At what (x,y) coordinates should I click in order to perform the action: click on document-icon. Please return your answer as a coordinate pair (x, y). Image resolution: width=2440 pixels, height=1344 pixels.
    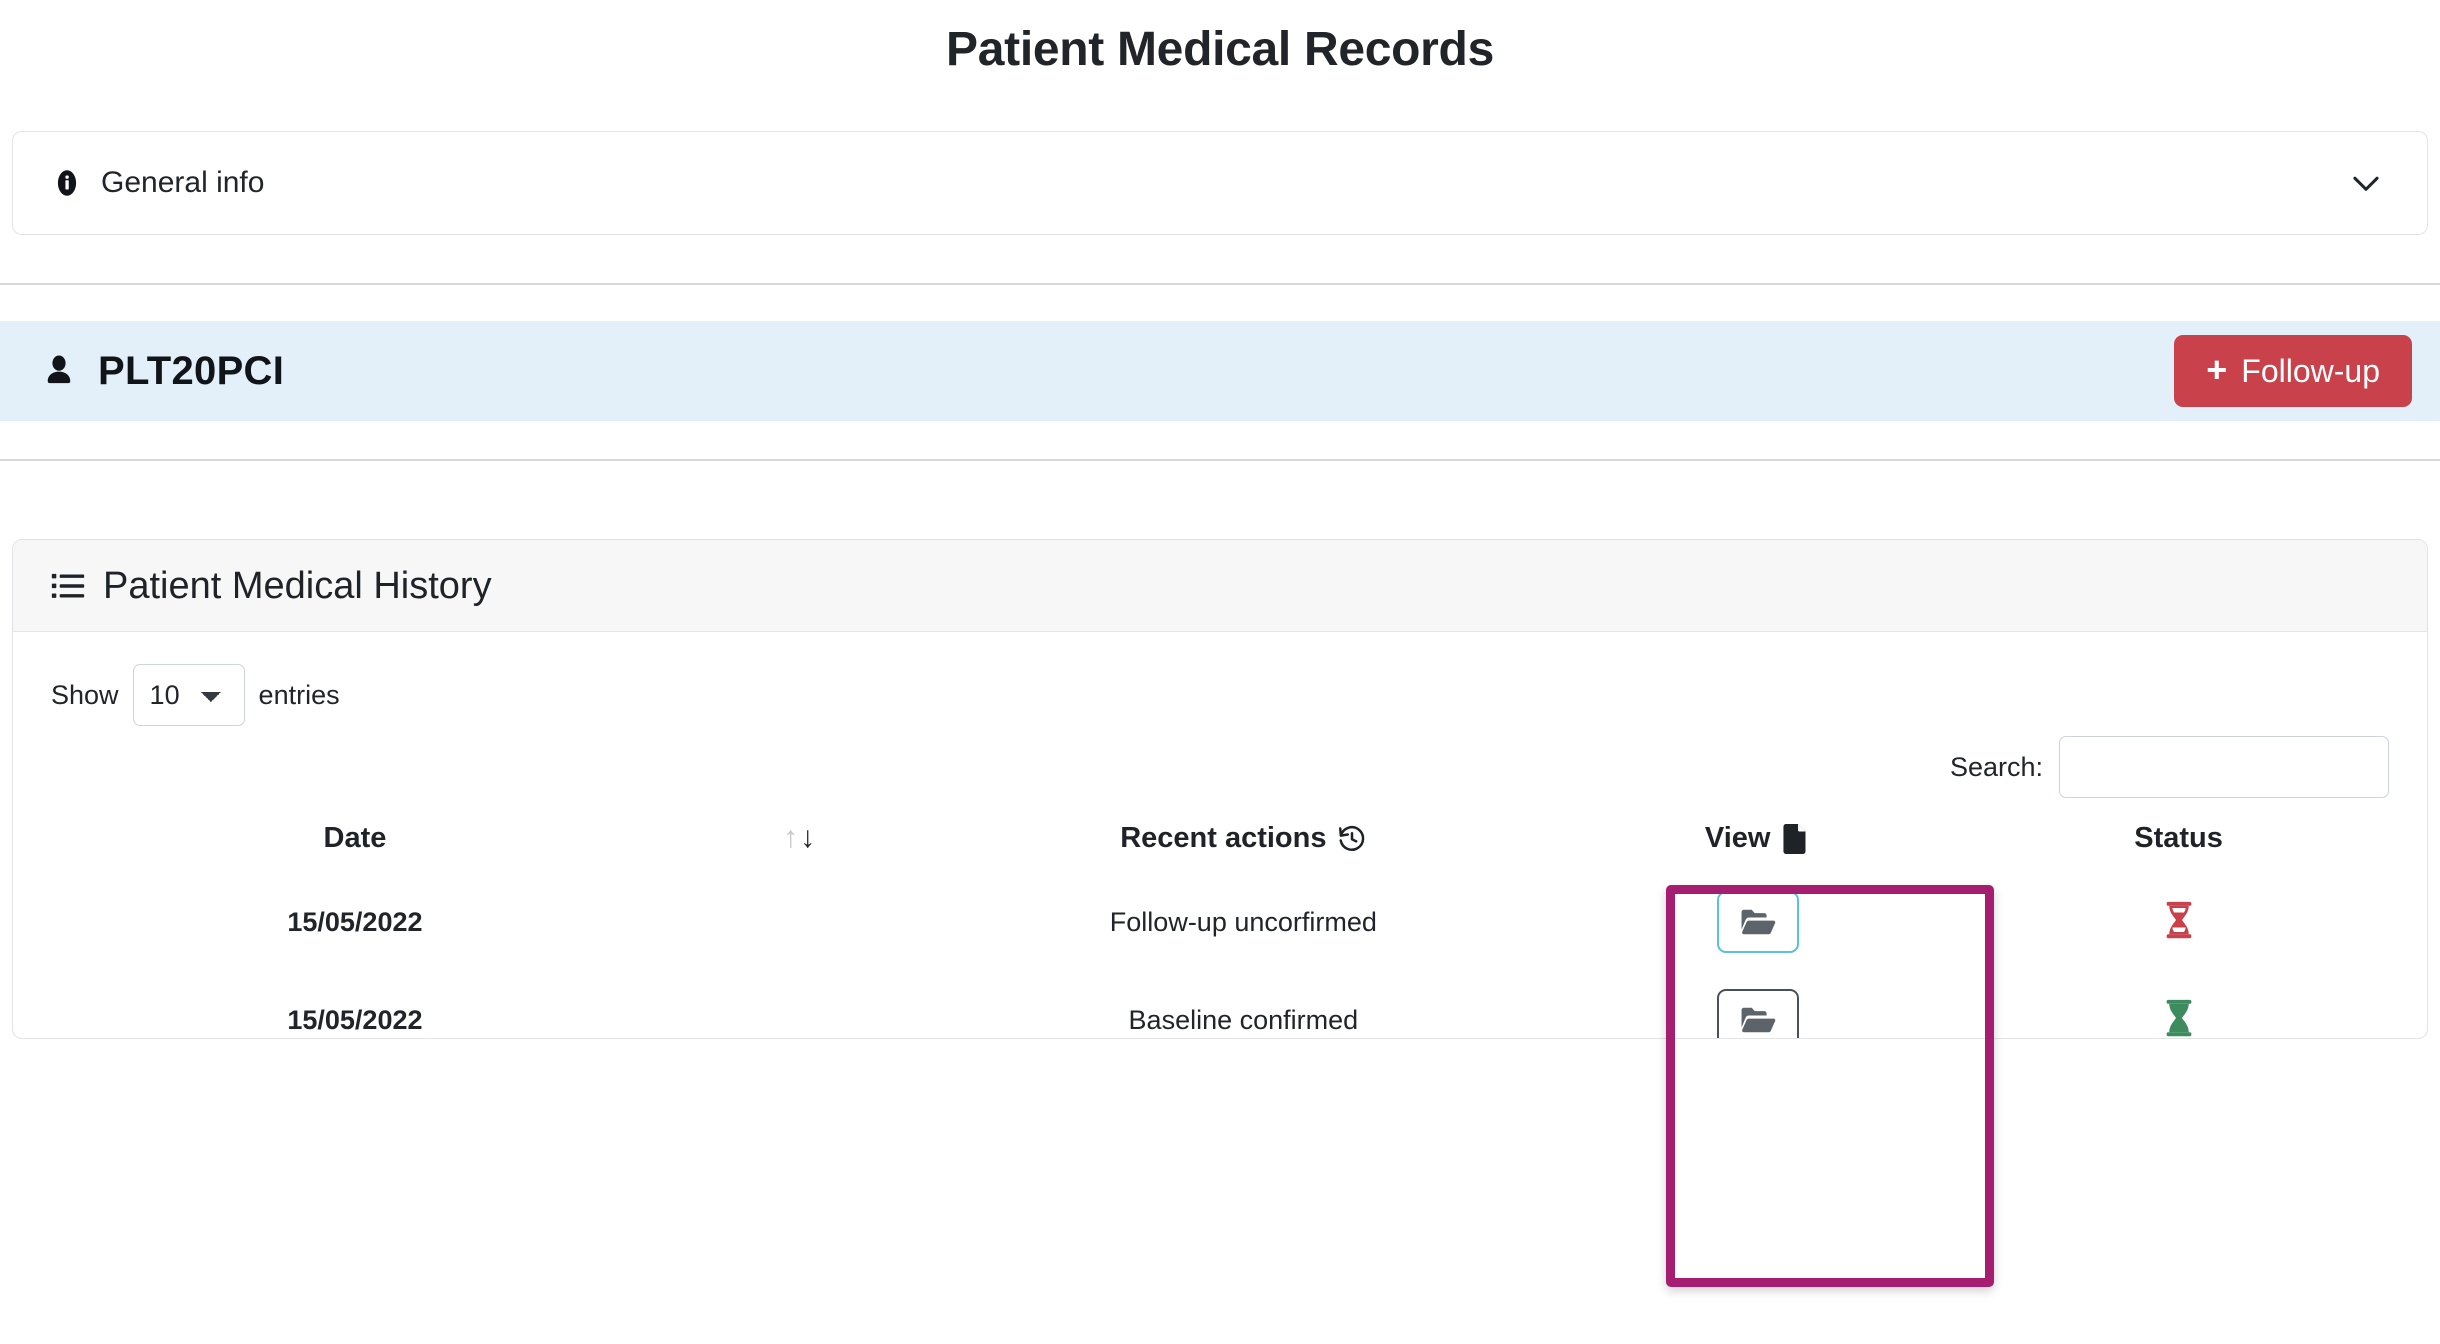
    Looking at the image, I should click on (1795, 838).